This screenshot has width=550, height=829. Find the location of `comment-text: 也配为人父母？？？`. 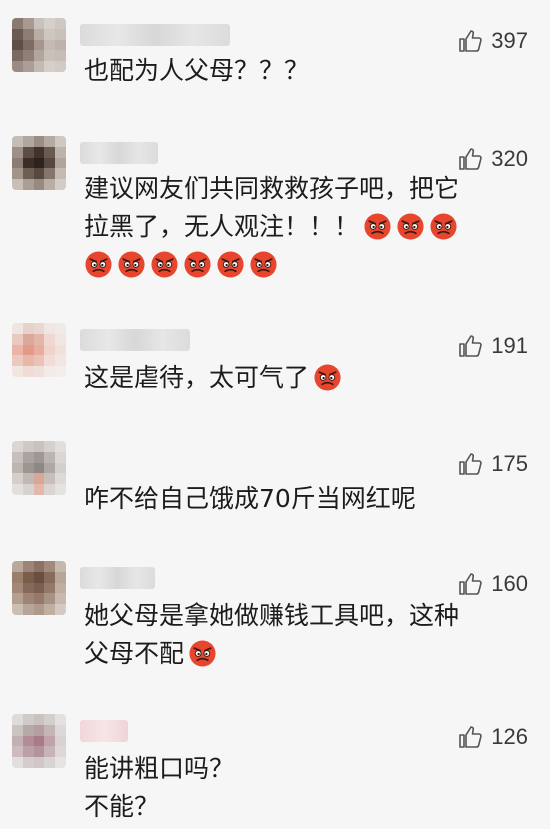

comment-text: 也配为人父母？？？ is located at coordinates (197, 70).